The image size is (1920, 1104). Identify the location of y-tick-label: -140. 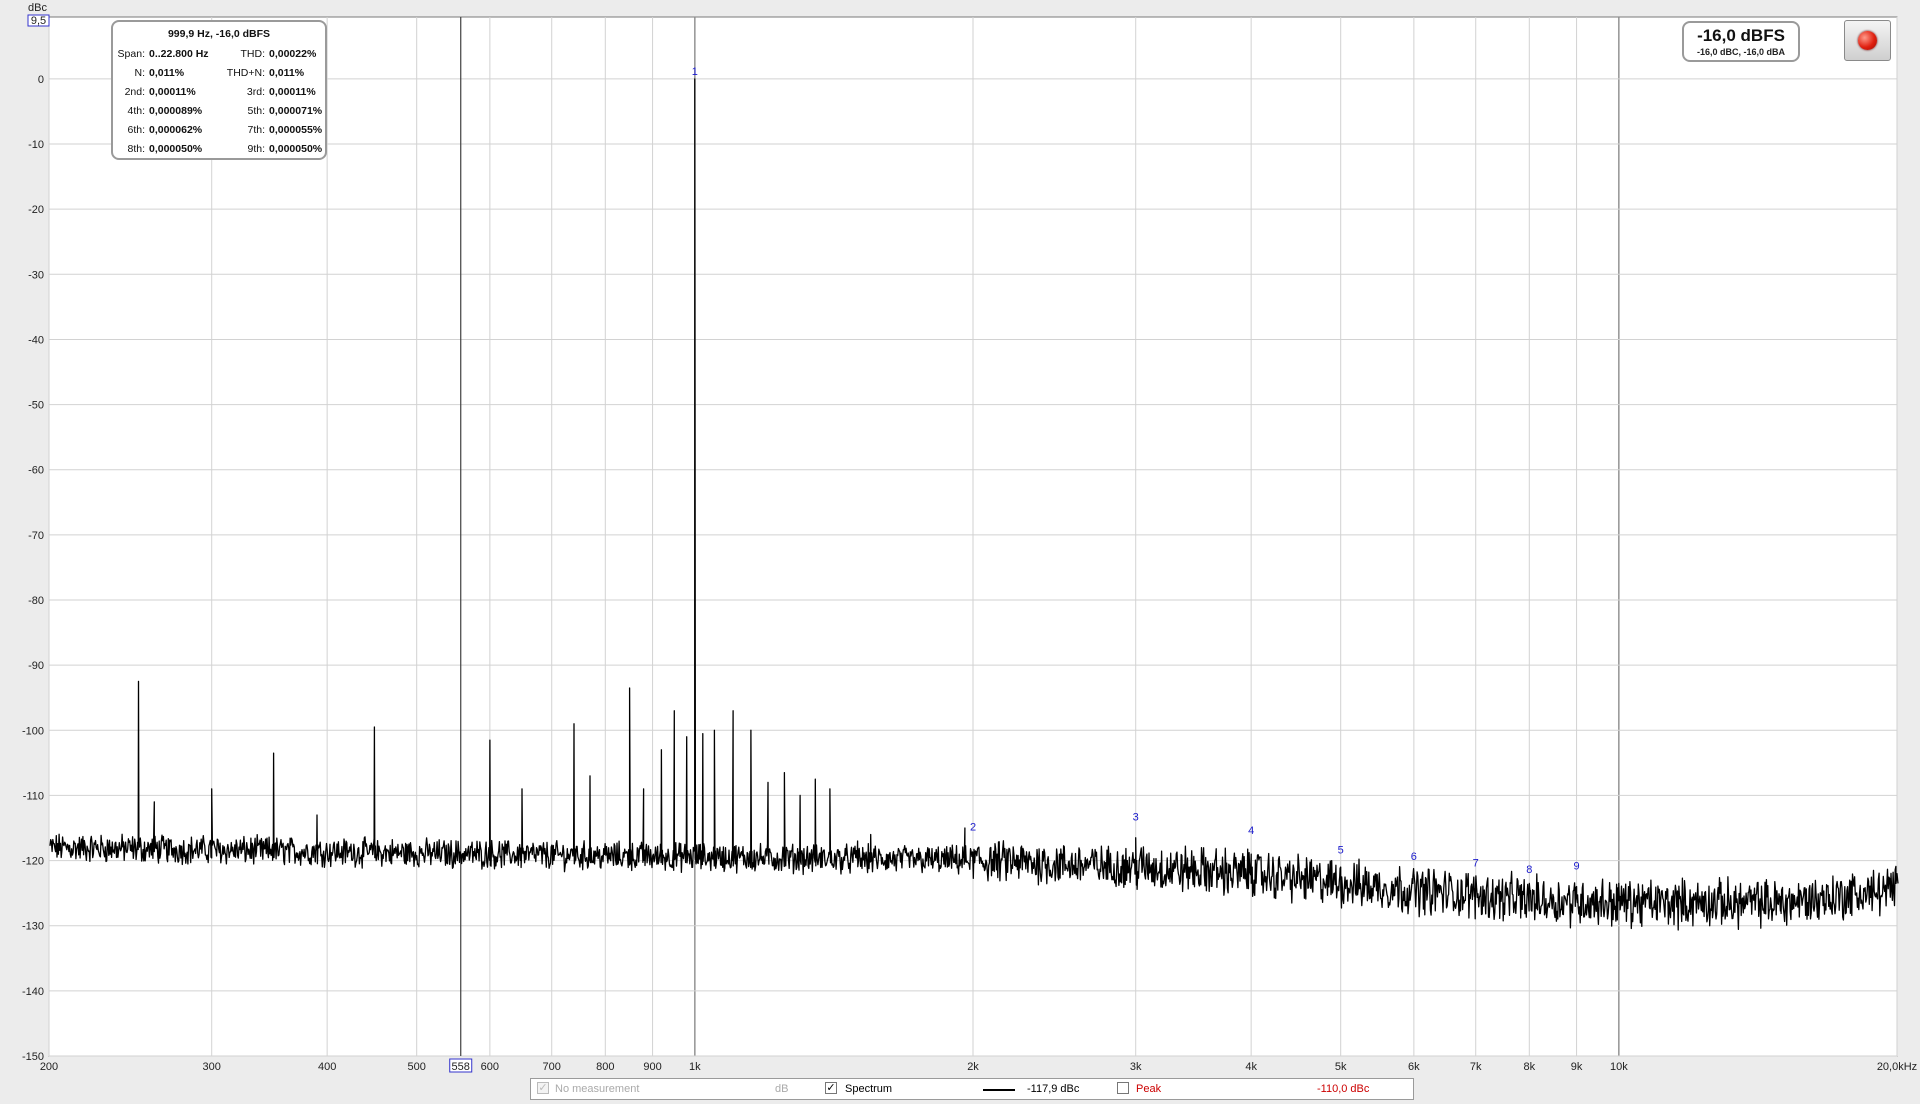
(33, 992).